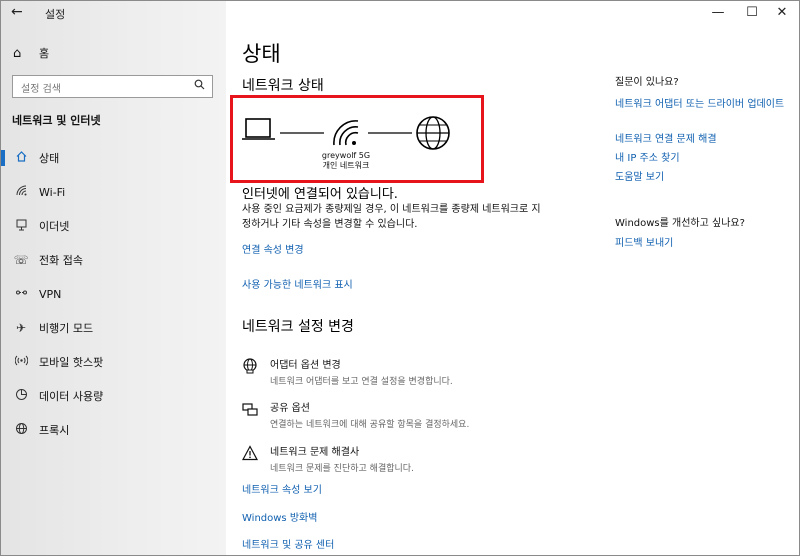 Image resolution: width=800 pixels, height=556 pixels. I want to click on close-button: ✕, so click(782, 13).